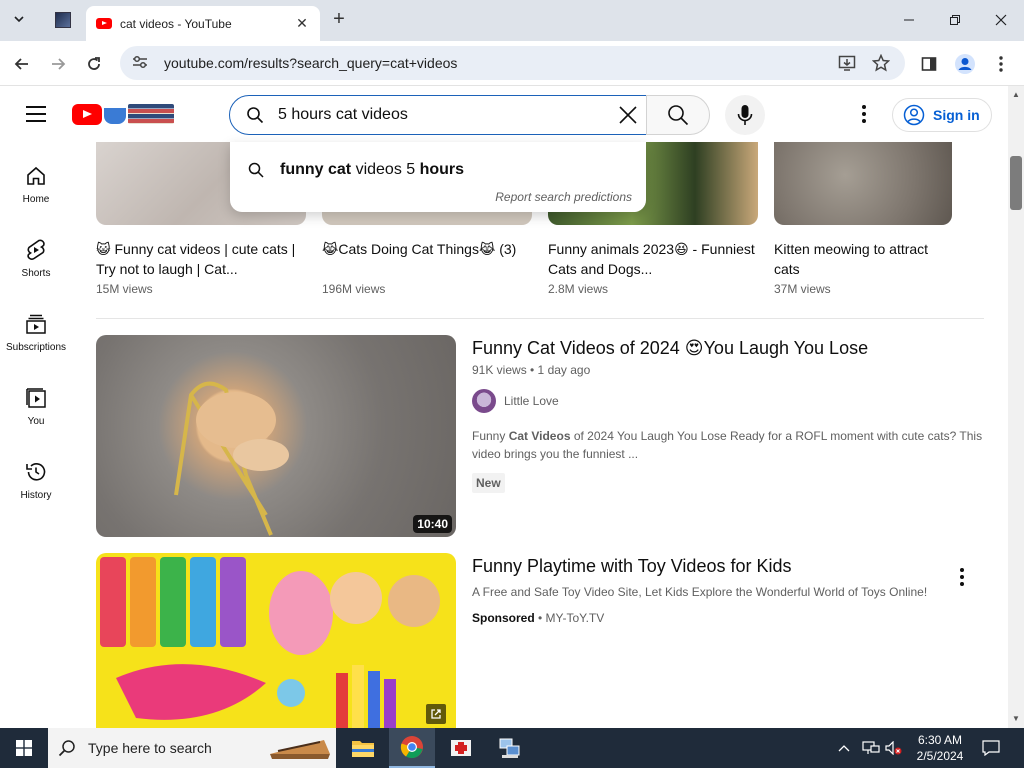 The height and width of the screenshot is (768, 1024). Describe the element at coordinates (36, 249) in the screenshot. I see `shorts-icon` at that location.